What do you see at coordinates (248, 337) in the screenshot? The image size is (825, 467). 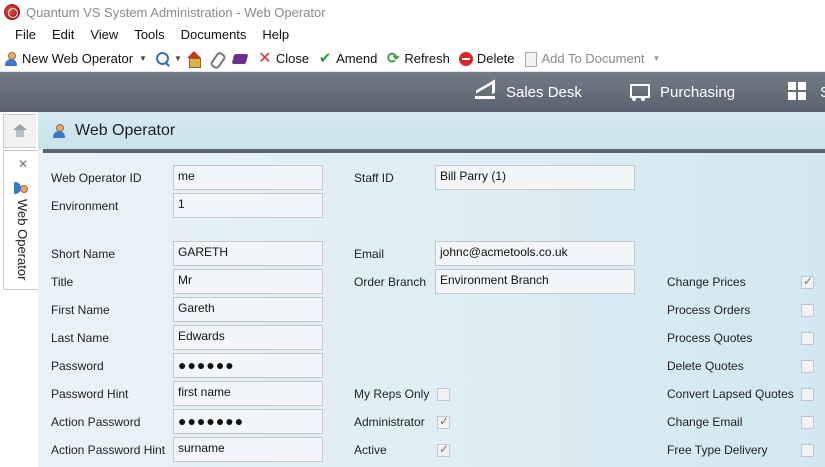 I see `last-name-field: Edwards` at bounding box center [248, 337].